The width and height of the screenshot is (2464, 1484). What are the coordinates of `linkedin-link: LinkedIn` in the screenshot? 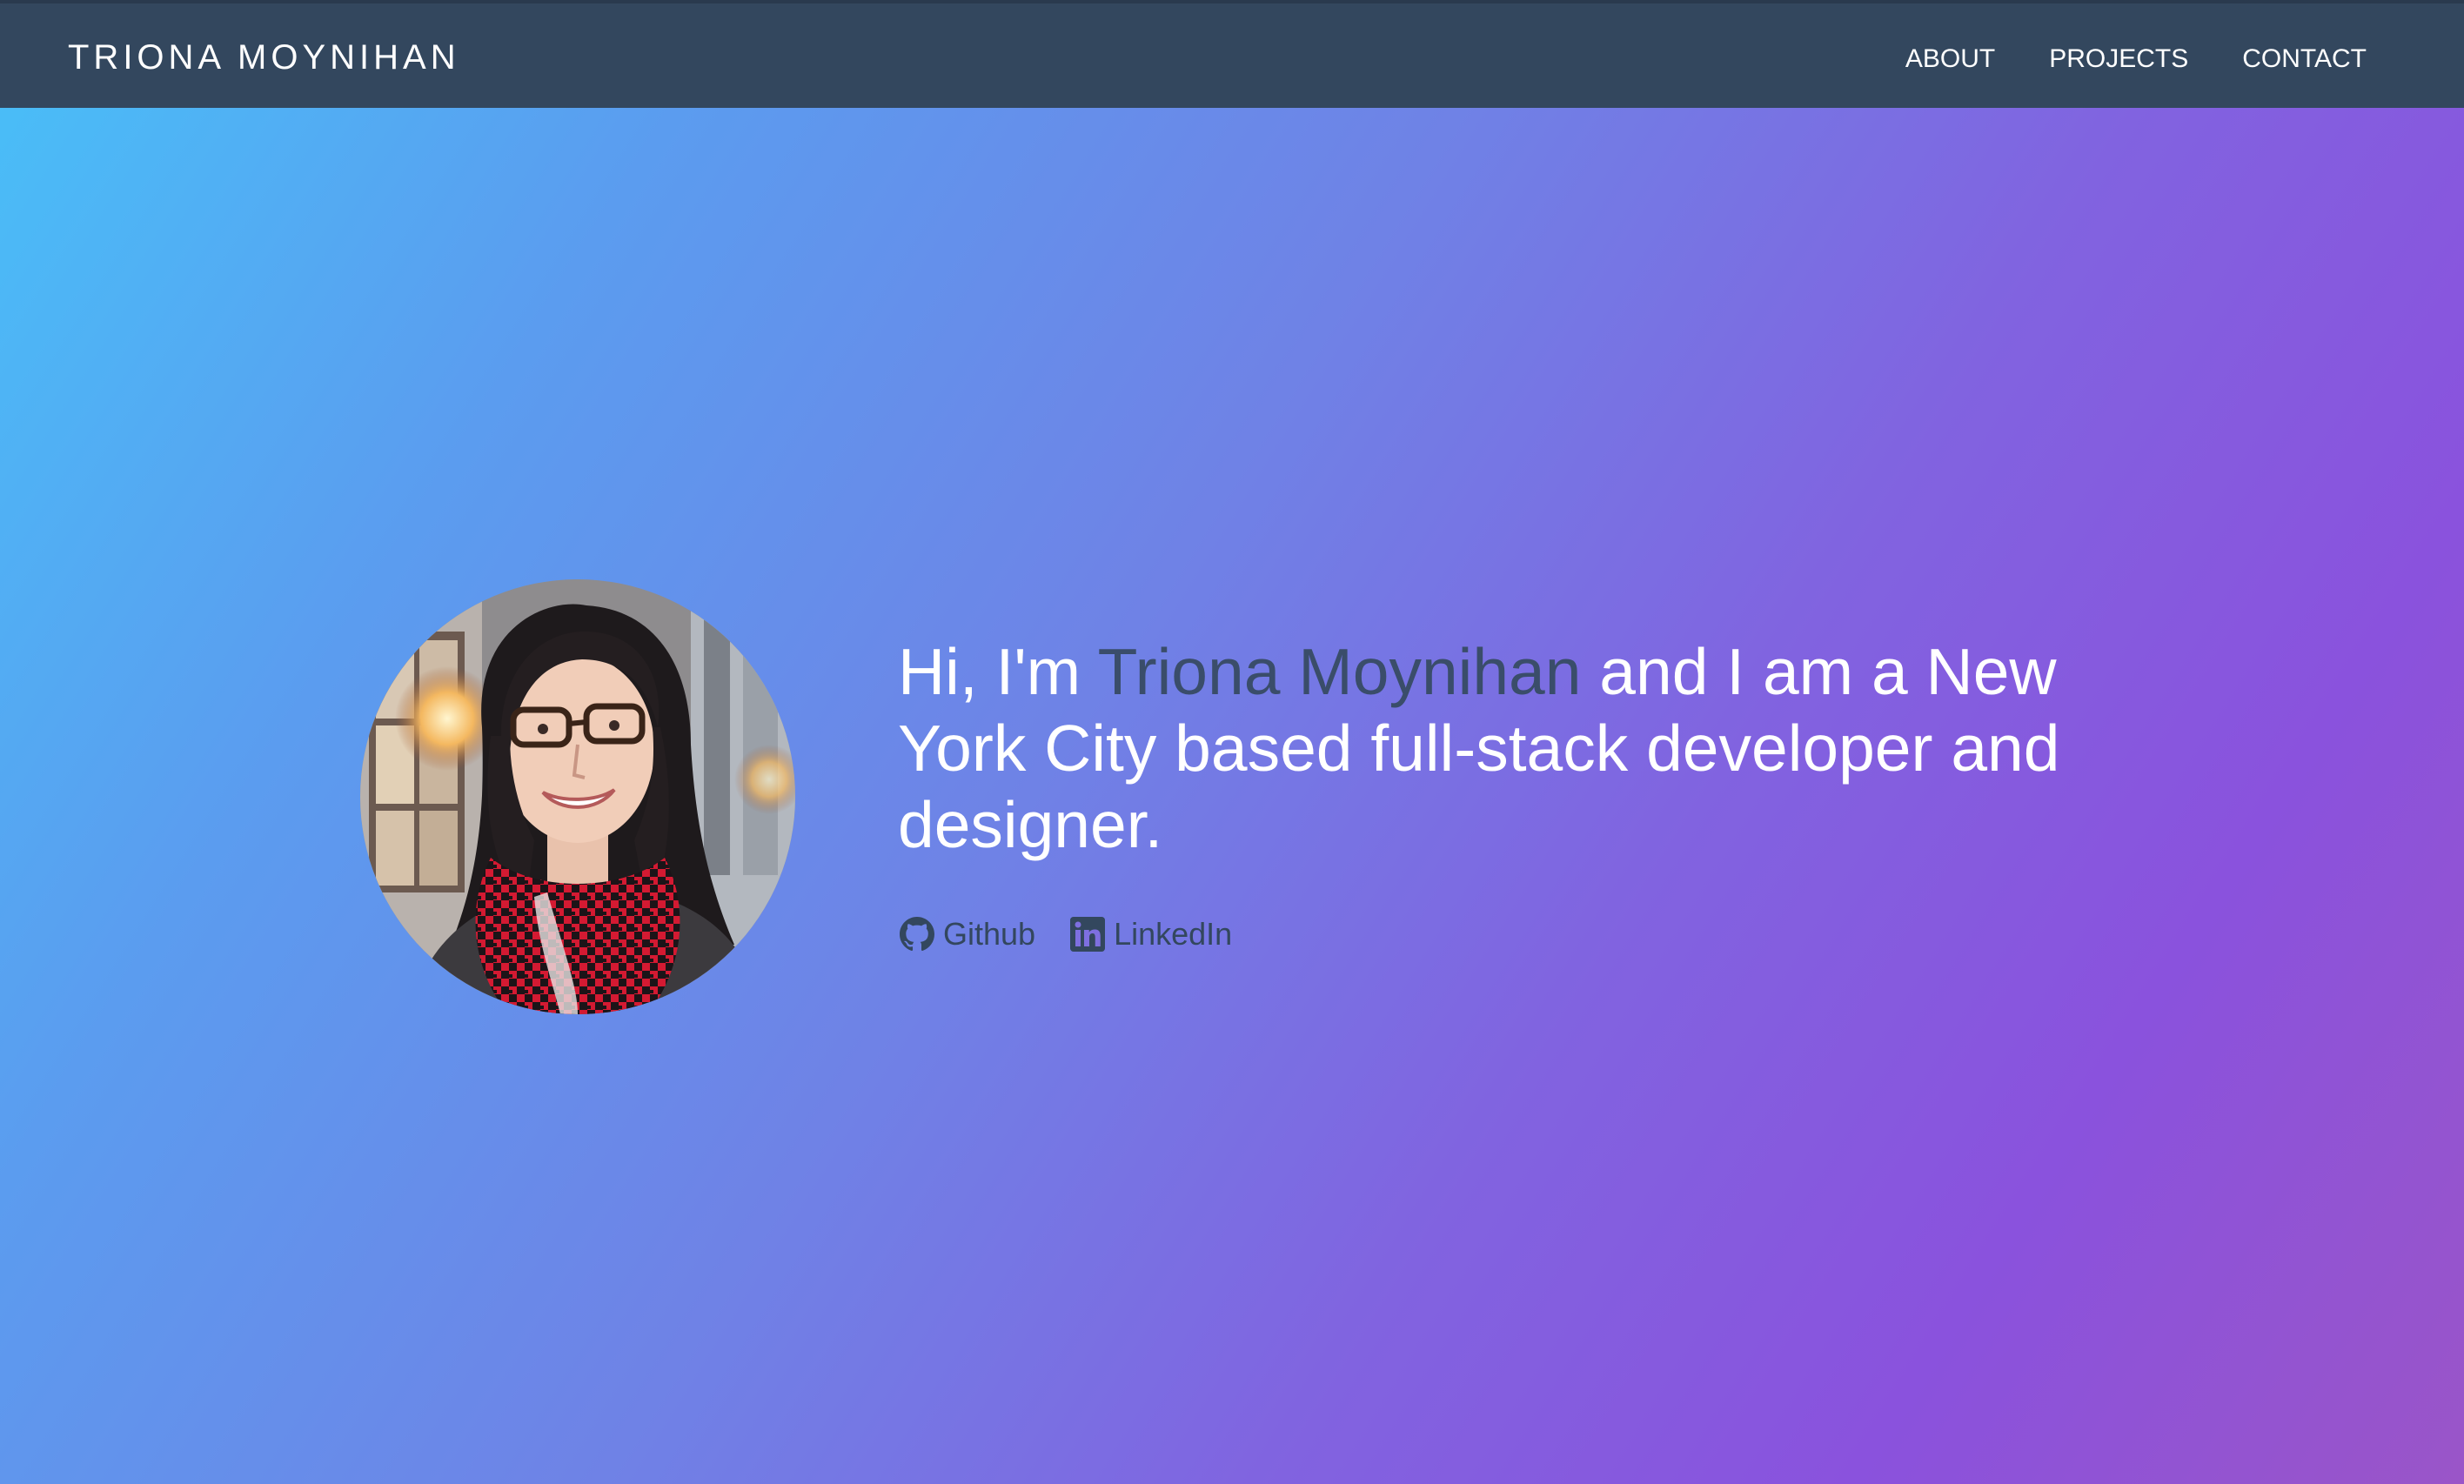 It's located at (1151, 934).